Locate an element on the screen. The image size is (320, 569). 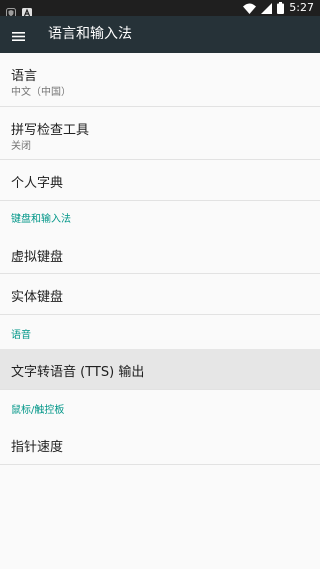
tts-output-title: 文字转语音 (TTS) 输出 is located at coordinates (78, 372).